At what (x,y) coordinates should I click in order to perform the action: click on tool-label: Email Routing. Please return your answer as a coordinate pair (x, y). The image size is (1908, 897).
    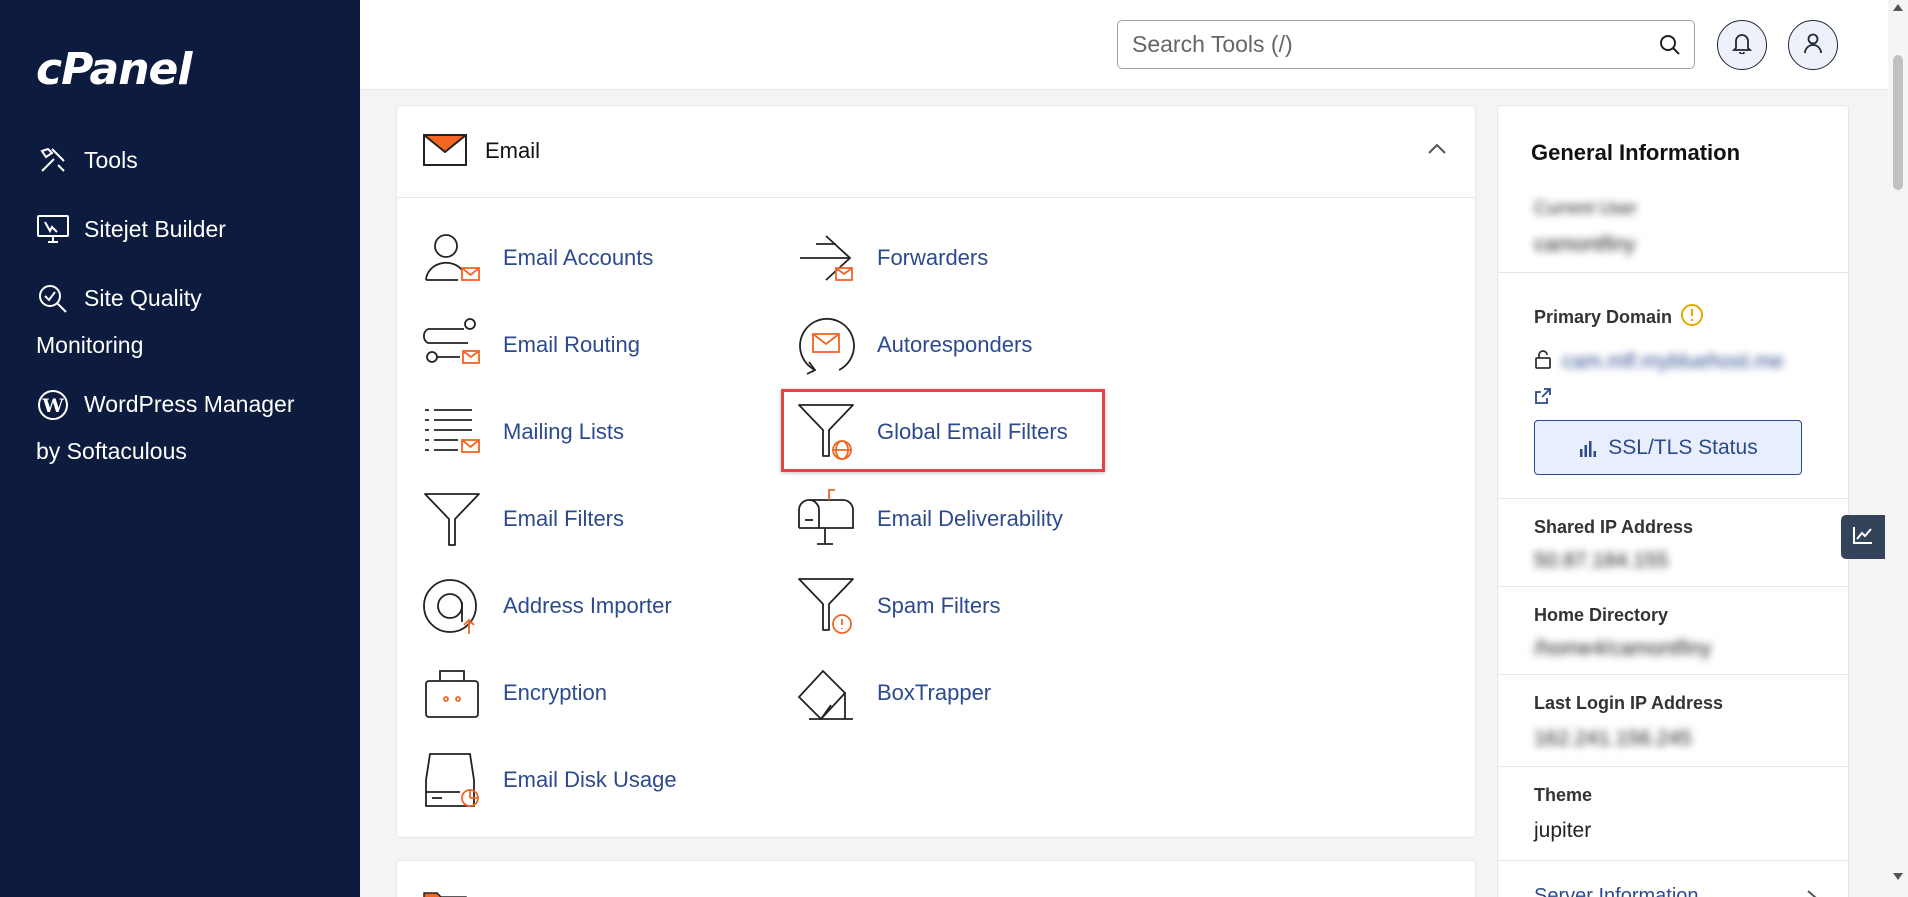
    Looking at the image, I should click on (571, 344).